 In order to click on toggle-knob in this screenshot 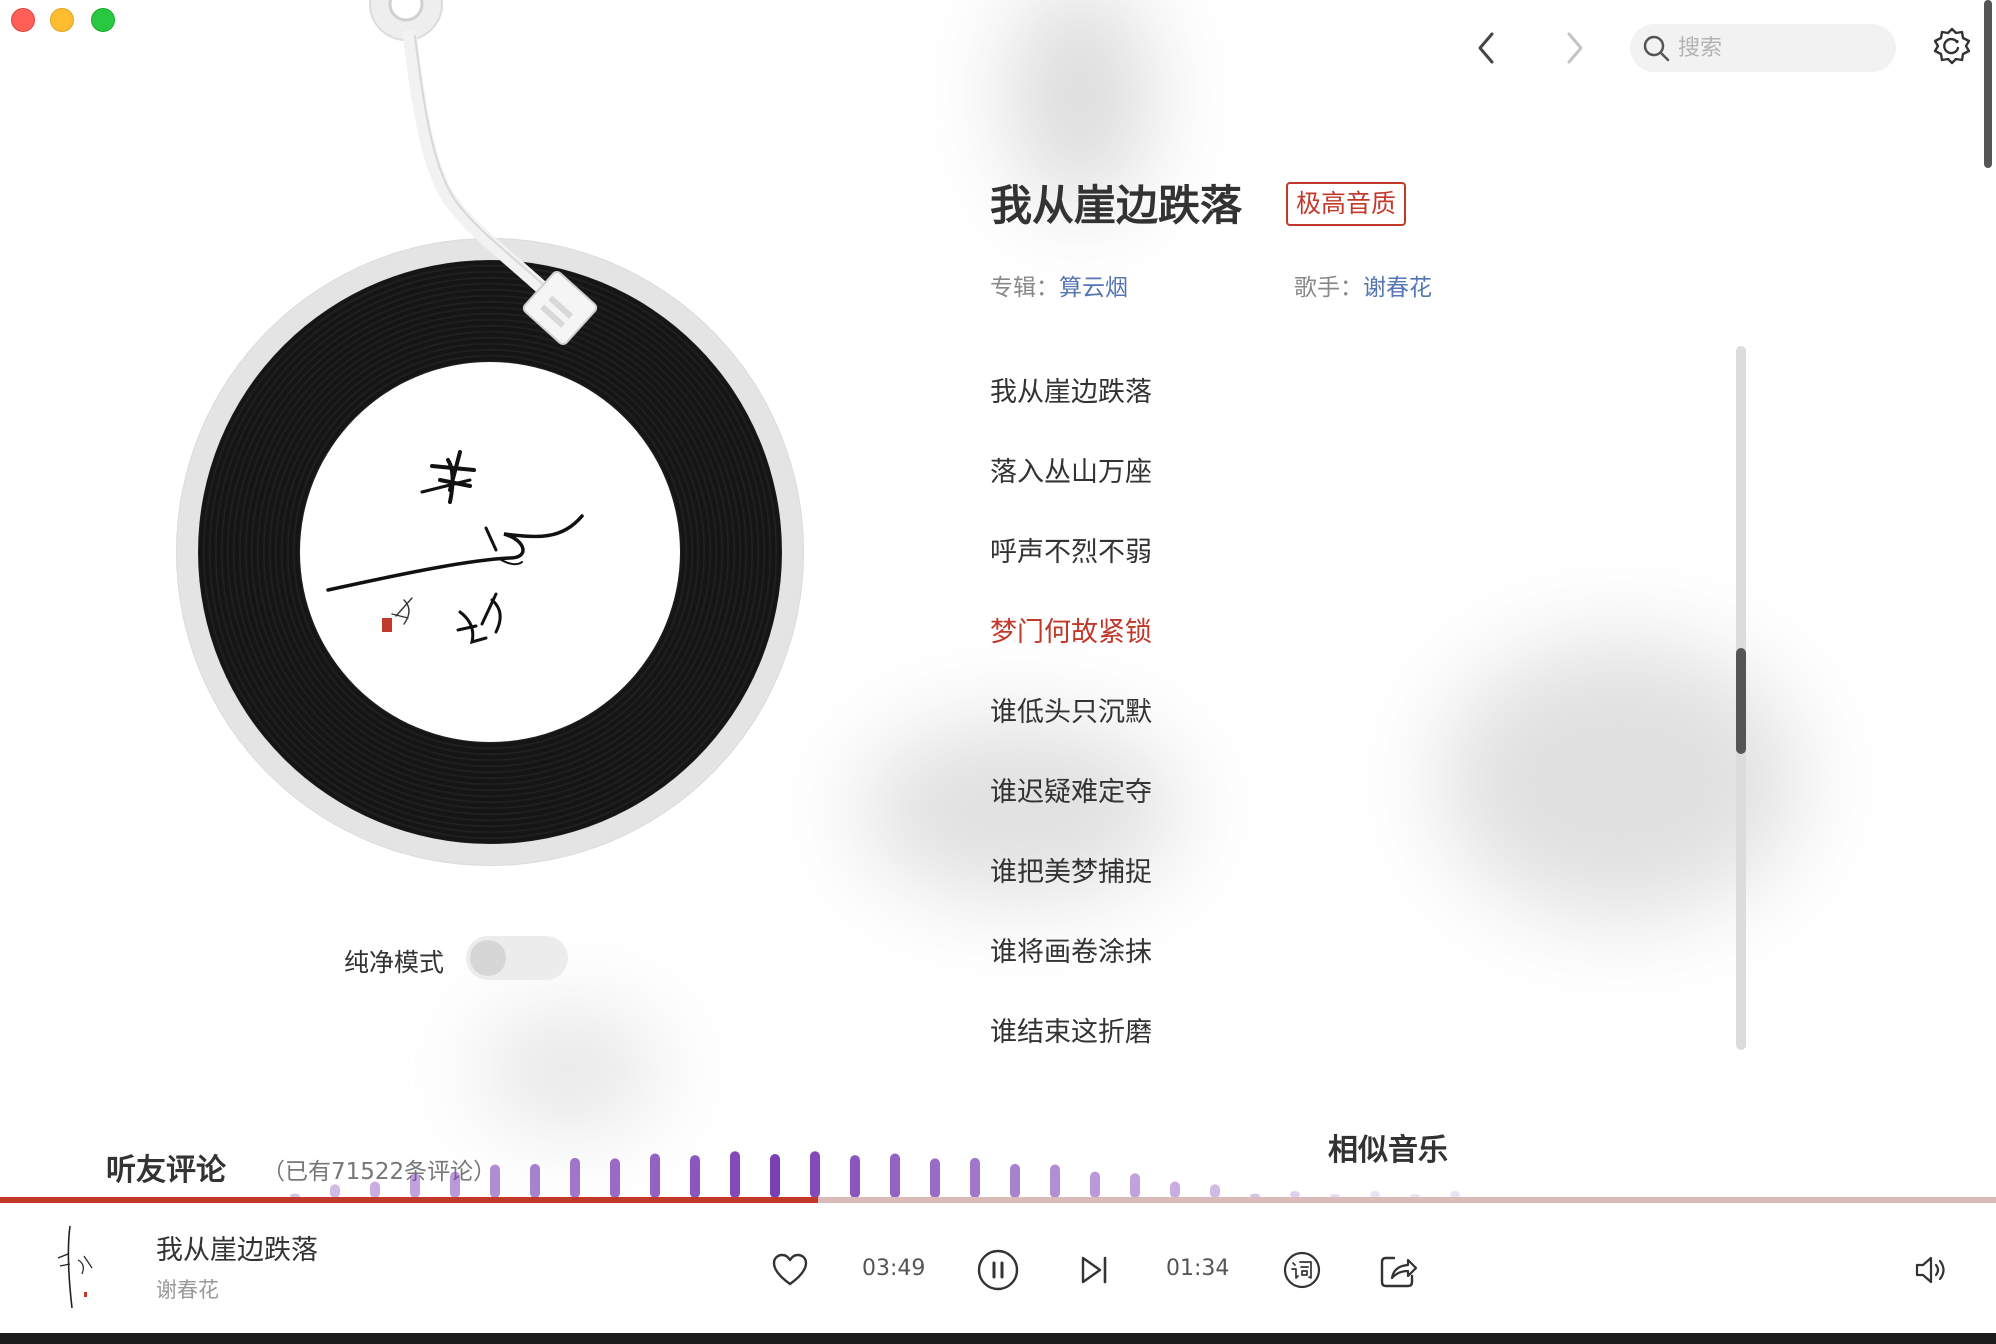, I will do `click(488, 958)`.